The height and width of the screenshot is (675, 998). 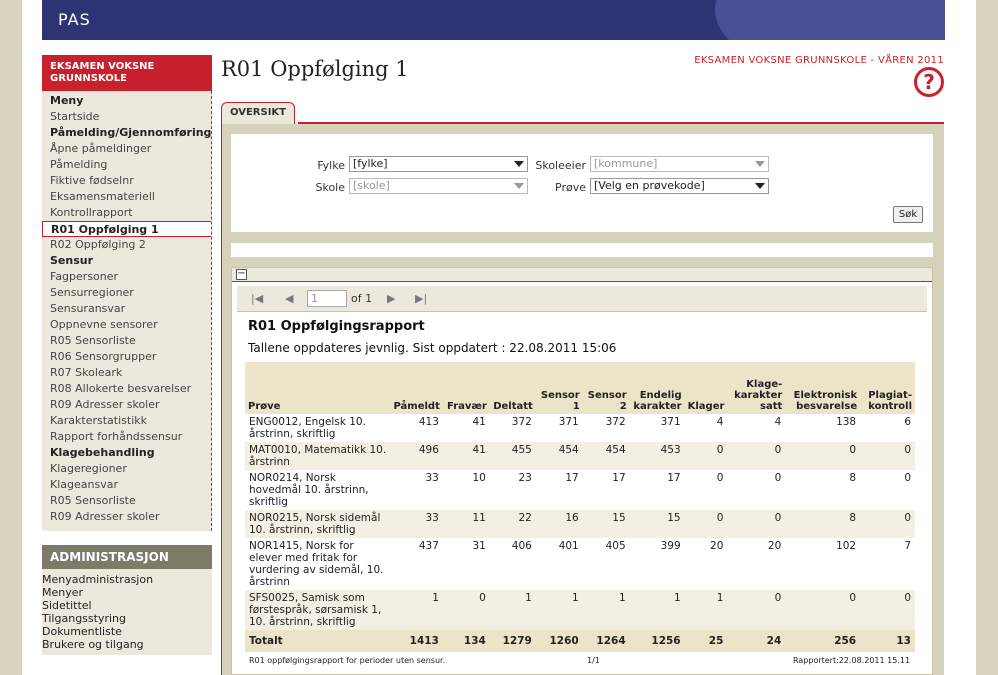 What do you see at coordinates (127, 618) in the screenshot?
I see `sidebar-item-admin_items-3: Tilgangsstyring` at bounding box center [127, 618].